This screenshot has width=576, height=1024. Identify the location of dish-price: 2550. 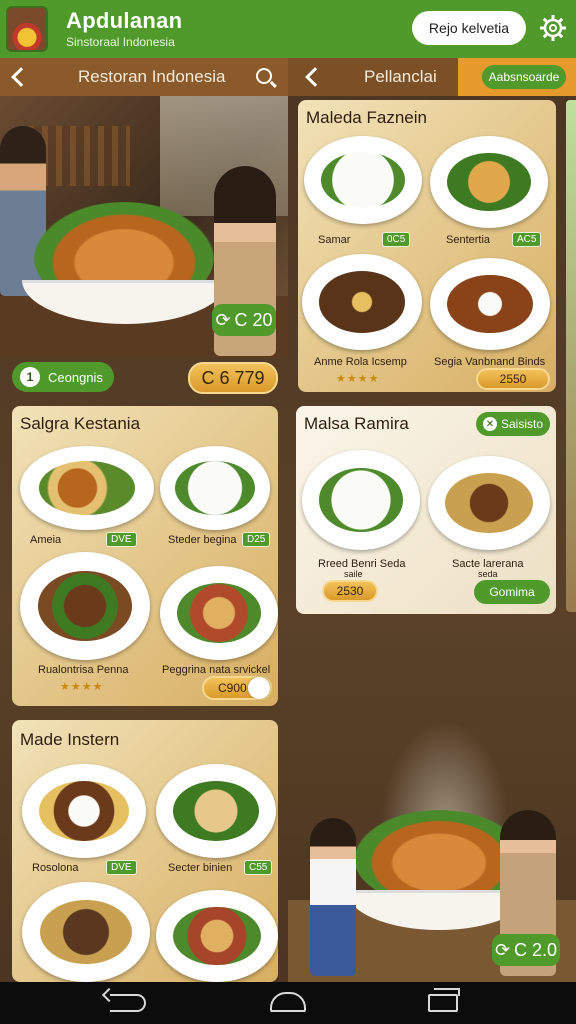
(513, 379).